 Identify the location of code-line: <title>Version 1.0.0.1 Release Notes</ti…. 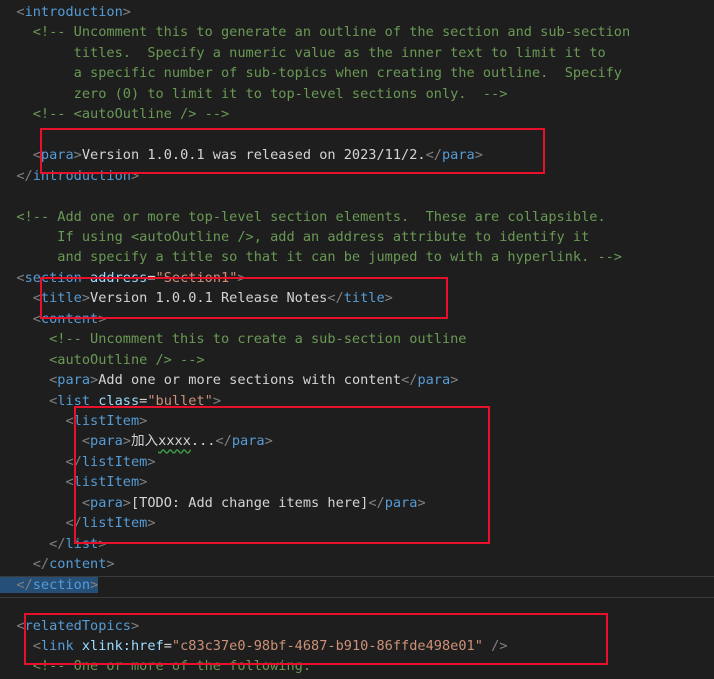
(357, 298).